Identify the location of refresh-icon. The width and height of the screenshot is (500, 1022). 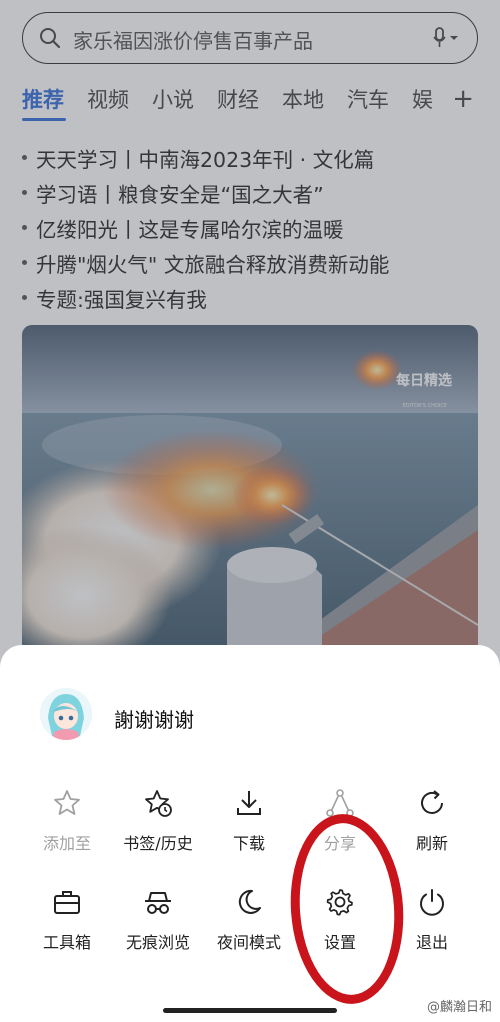
(432, 802).